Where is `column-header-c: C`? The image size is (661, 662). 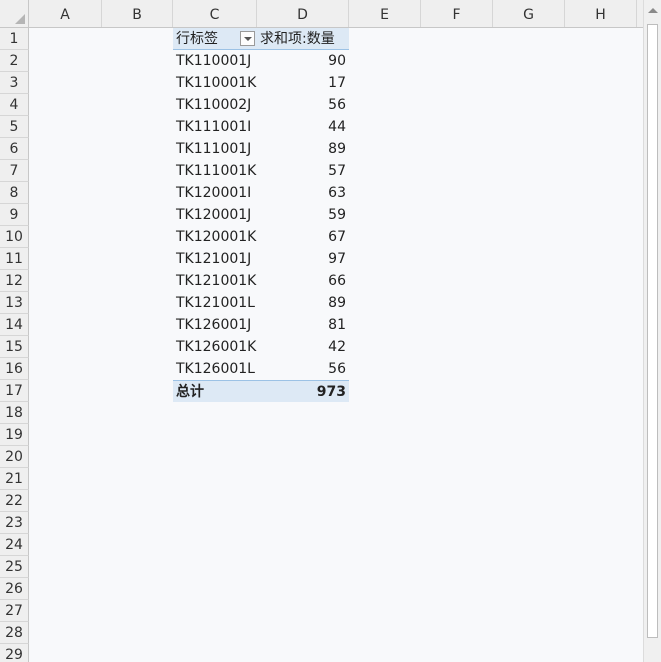
column-header-c: C is located at coordinates (215, 13).